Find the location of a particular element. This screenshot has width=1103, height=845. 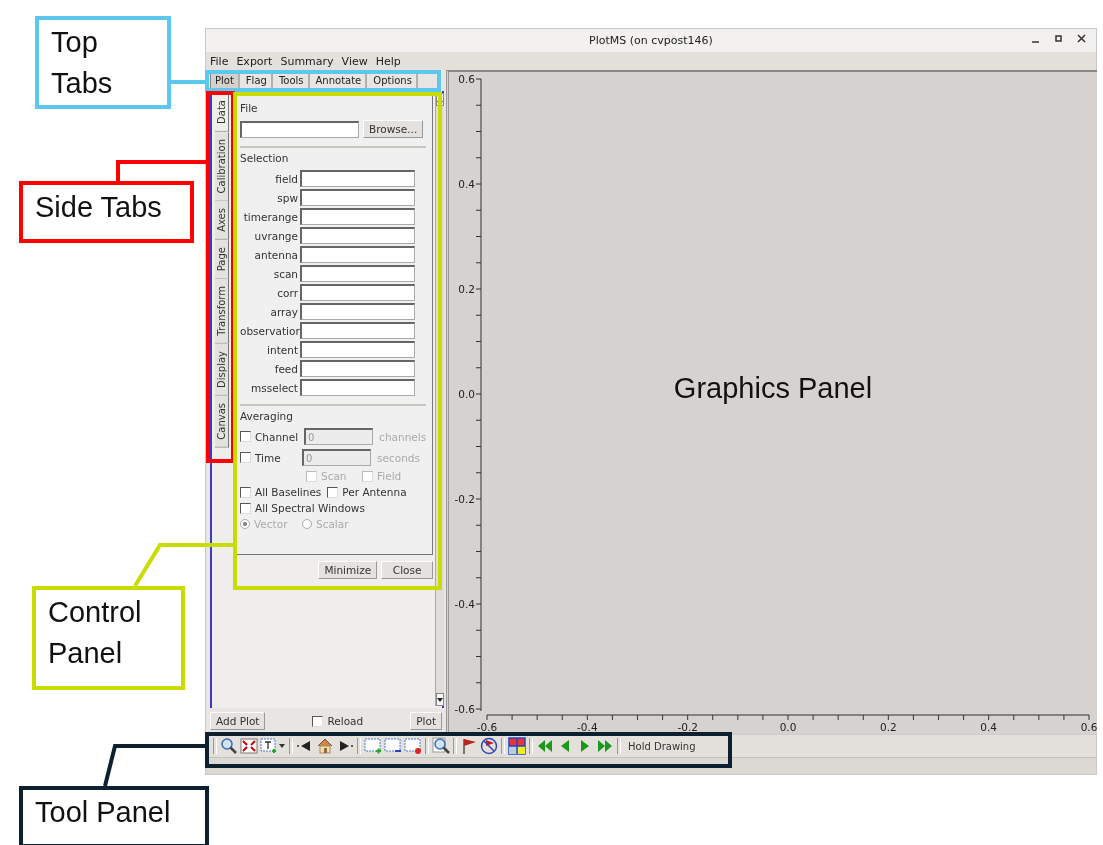

checkbox-label: All Baselines is located at coordinates (288, 492).